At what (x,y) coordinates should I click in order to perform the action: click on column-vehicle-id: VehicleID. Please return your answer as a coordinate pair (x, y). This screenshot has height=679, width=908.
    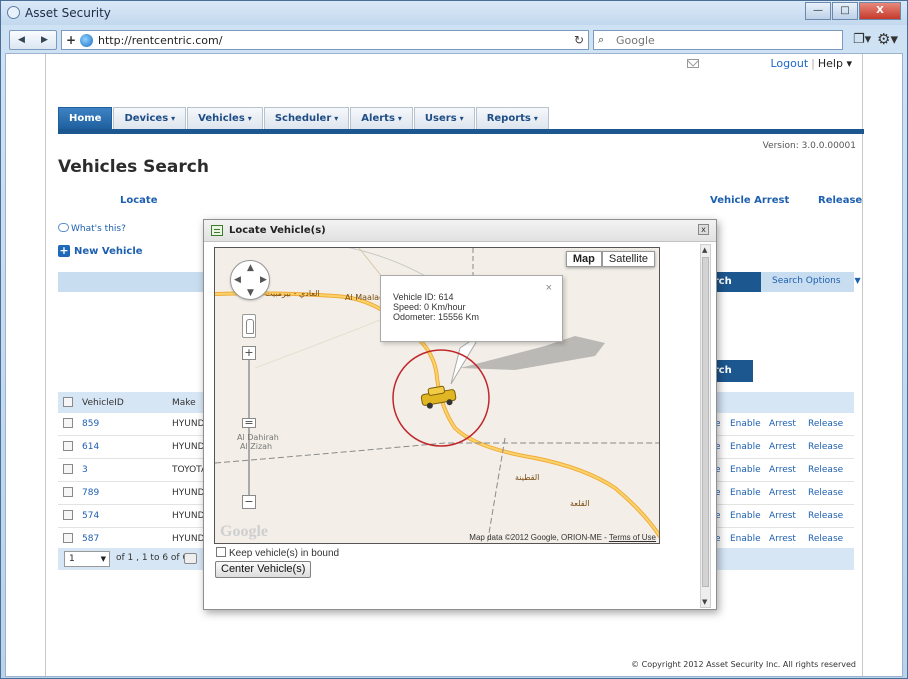
    Looking at the image, I should click on (103, 403).